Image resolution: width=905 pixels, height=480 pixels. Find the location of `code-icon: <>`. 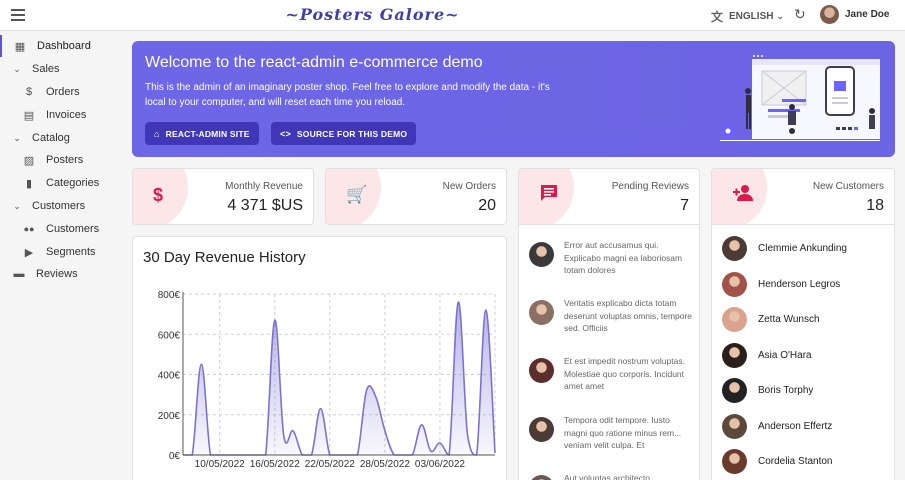

code-icon: <> is located at coordinates (285, 133).